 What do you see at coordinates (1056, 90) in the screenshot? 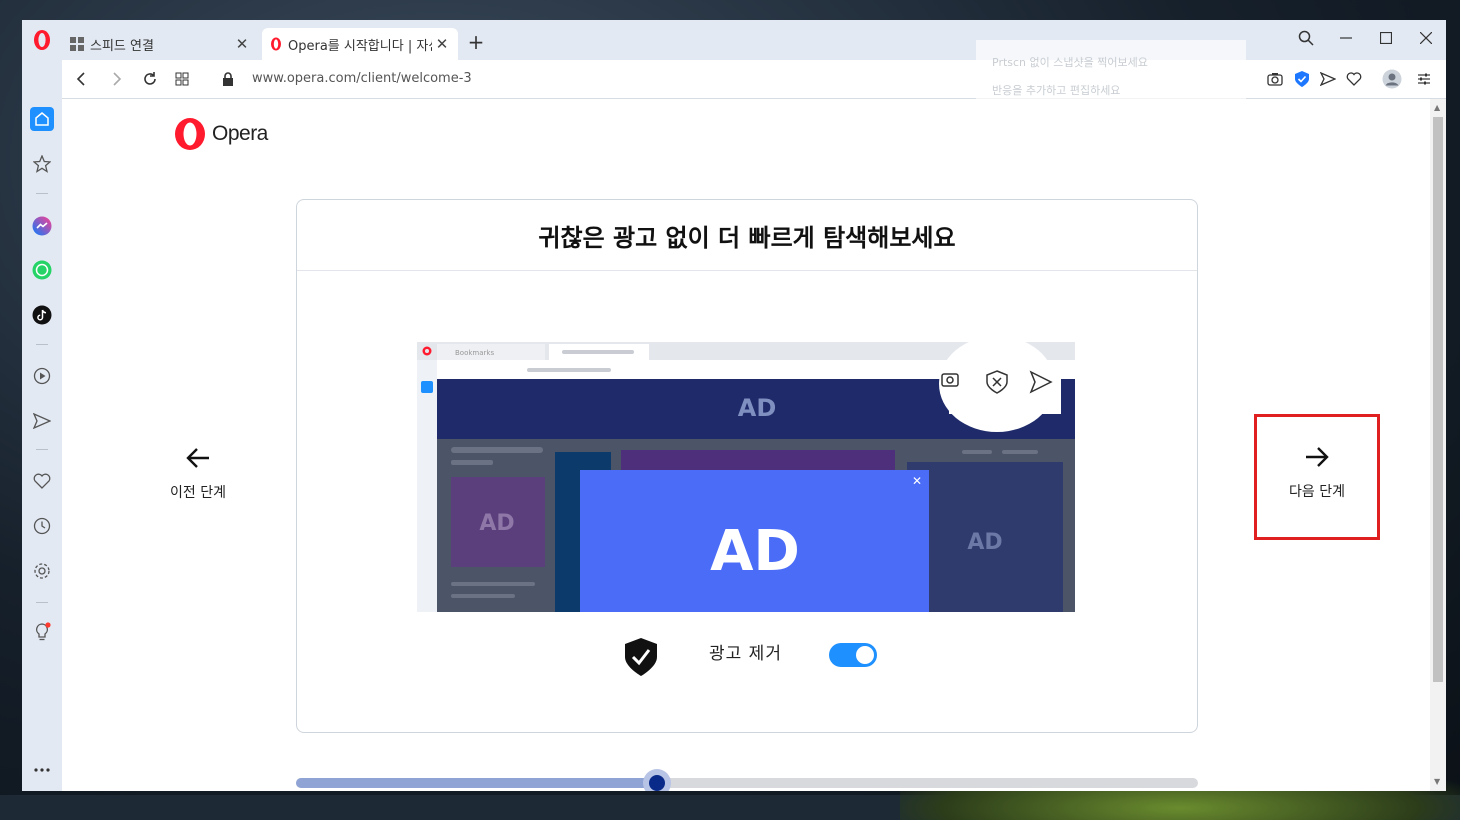
I see `tooltip-line: 반응을 추가하고 편집하세요` at bounding box center [1056, 90].